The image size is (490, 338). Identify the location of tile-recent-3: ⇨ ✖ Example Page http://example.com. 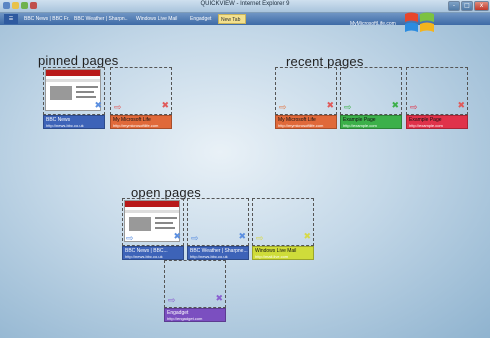
(437, 99).